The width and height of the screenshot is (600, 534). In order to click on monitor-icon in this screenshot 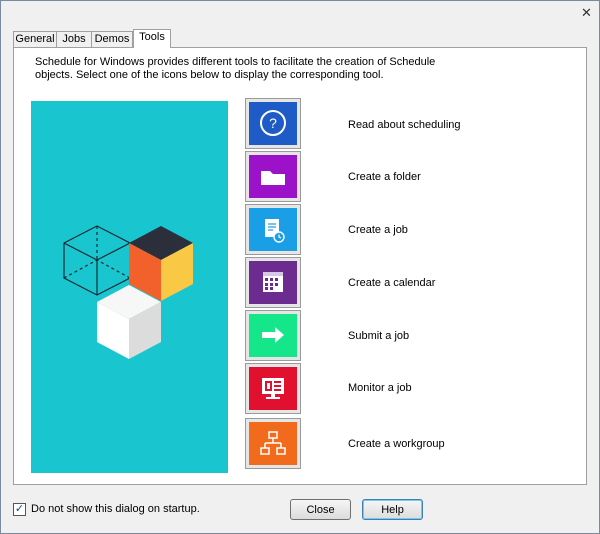, I will do `click(273, 388)`.